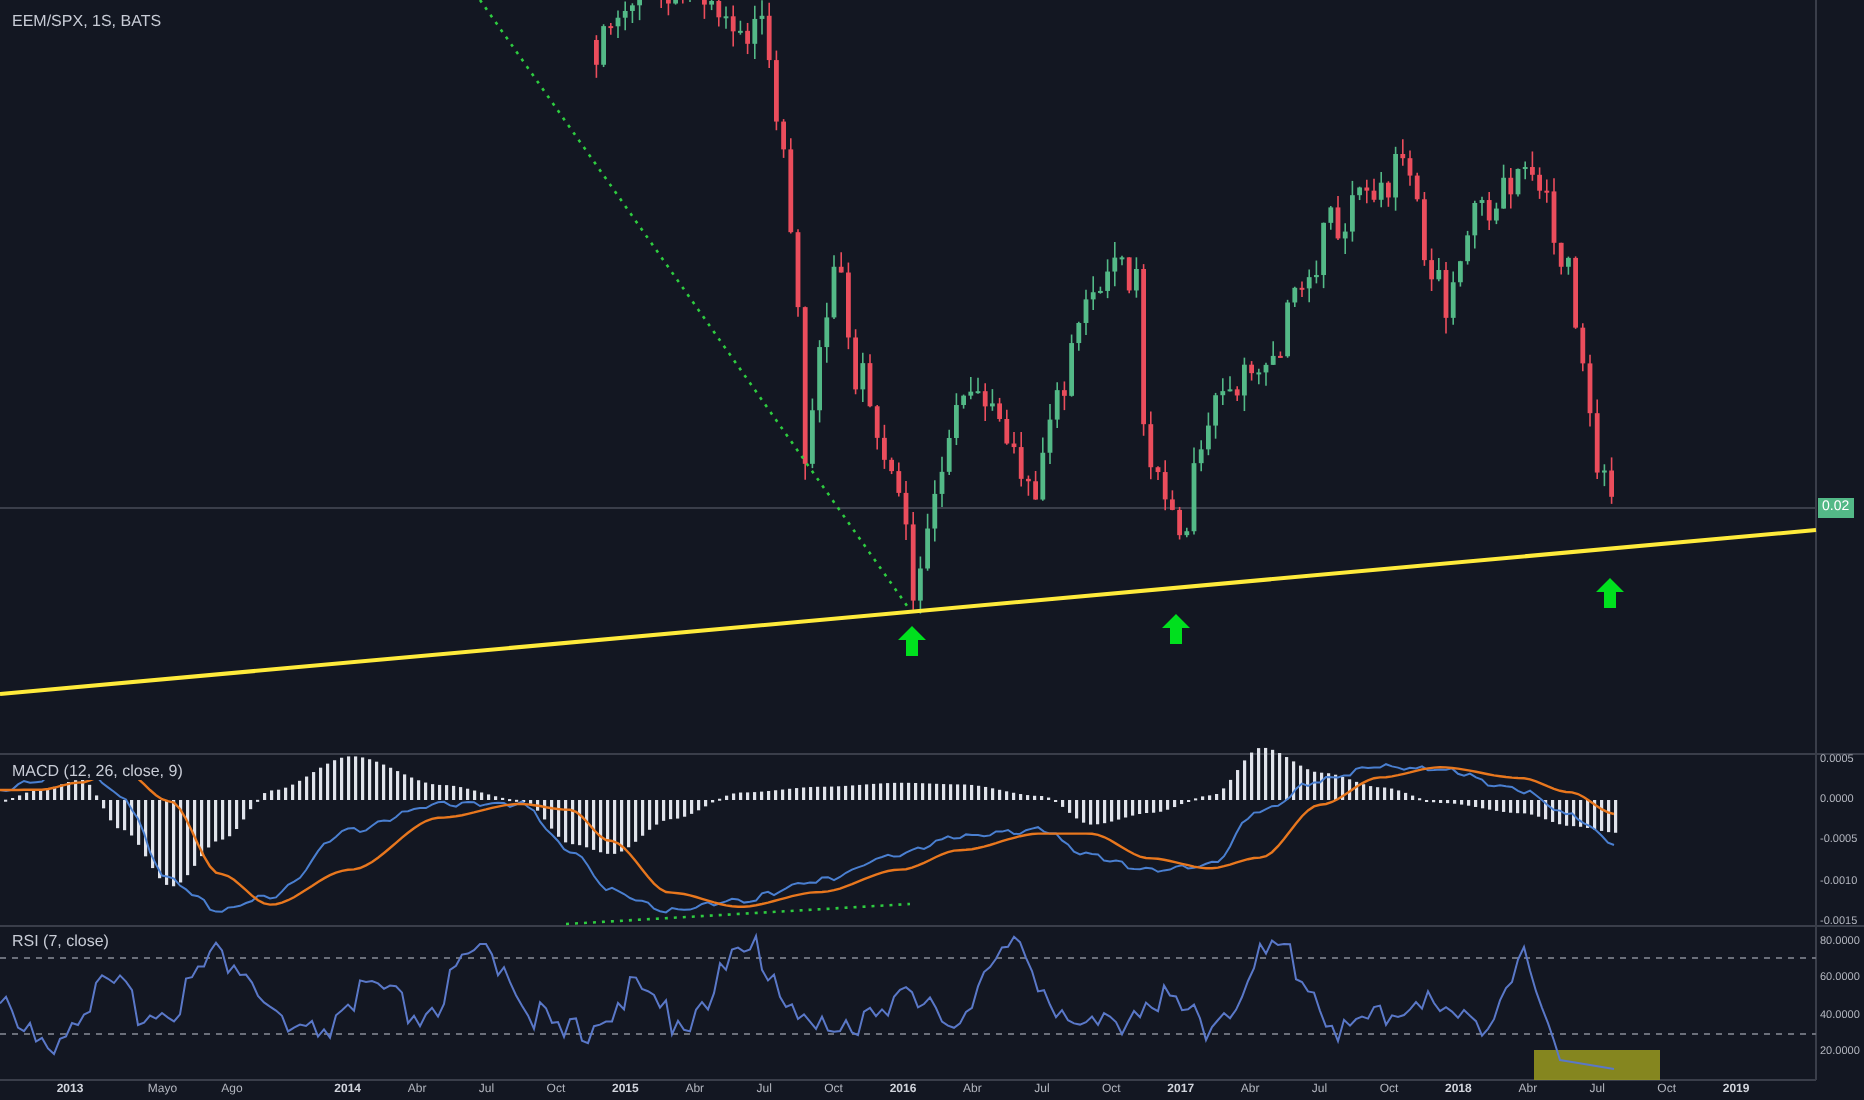 This screenshot has width=1864, height=1100. What do you see at coordinates (87, 21) in the screenshot?
I see `symbol-legend: EEM/SPX, 1S, BATS` at bounding box center [87, 21].